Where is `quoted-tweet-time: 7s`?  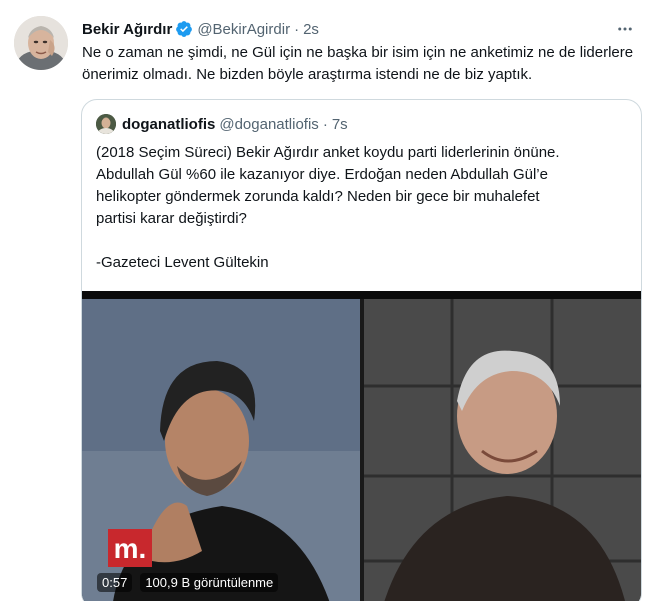
quoted-tweet-time: 7s is located at coordinates (340, 124).